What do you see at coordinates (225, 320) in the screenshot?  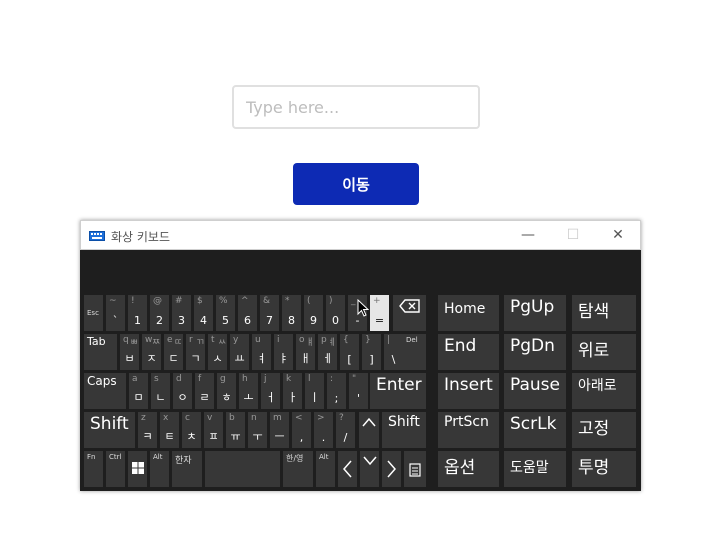 I see `key-main-label: 5` at bounding box center [225, 320].